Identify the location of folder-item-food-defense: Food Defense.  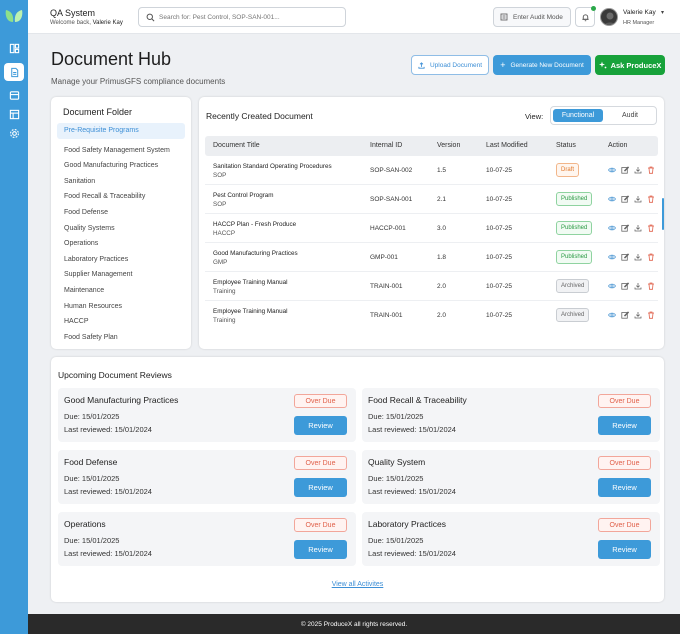
(121, 213).